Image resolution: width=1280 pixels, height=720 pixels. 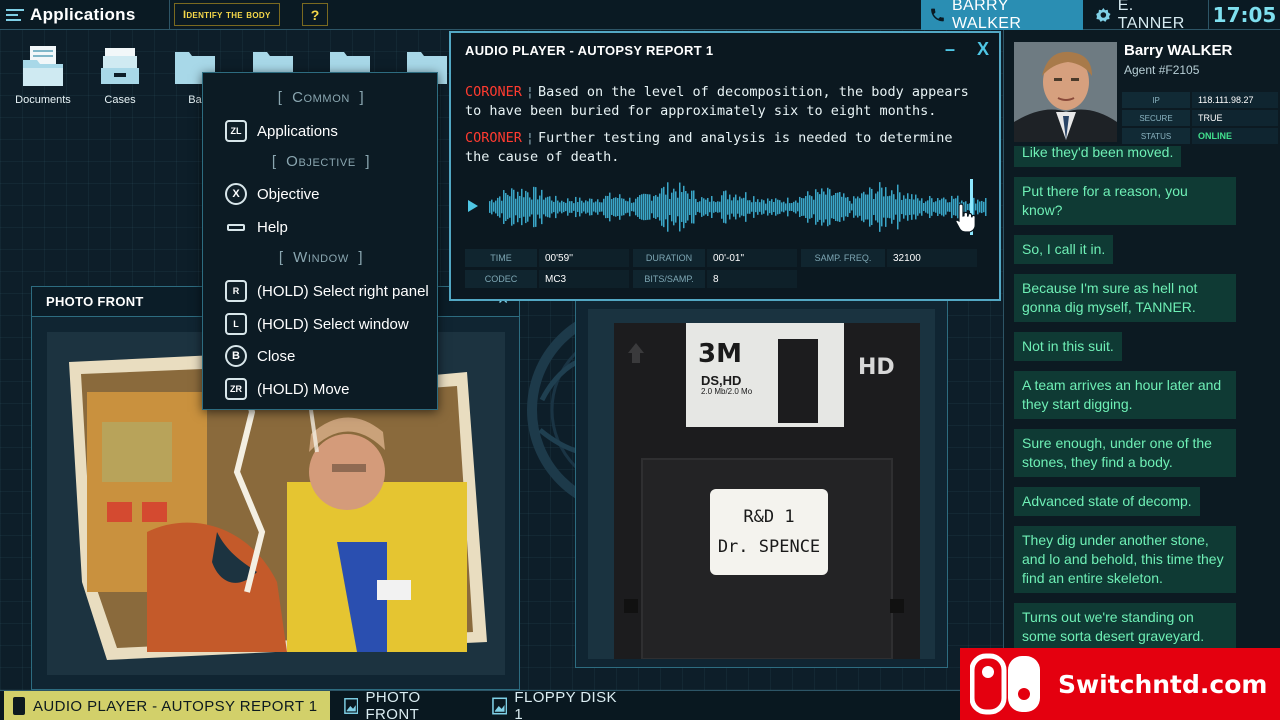 What do you see at coordinates (15, 15) in the screenshot?
I see `hamburger-icon` at bounding box center [15, 15].